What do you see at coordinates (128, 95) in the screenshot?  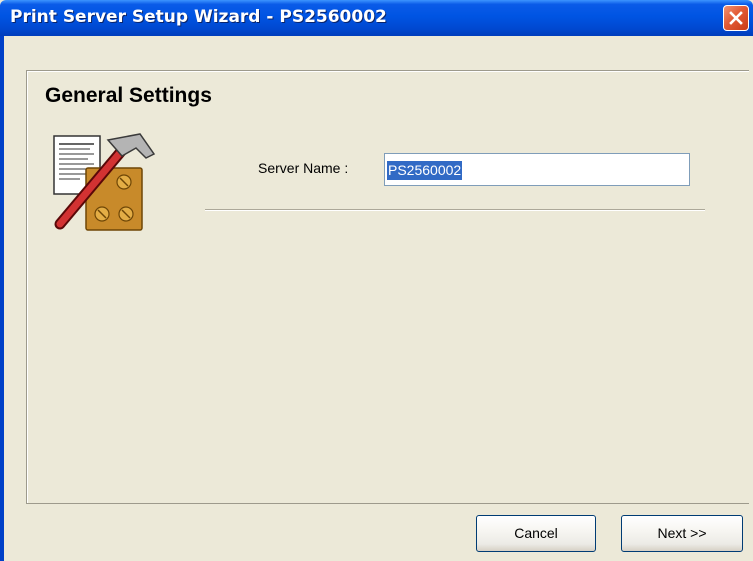 I see `page-title: General Settings` at bounding box center [128, 95].